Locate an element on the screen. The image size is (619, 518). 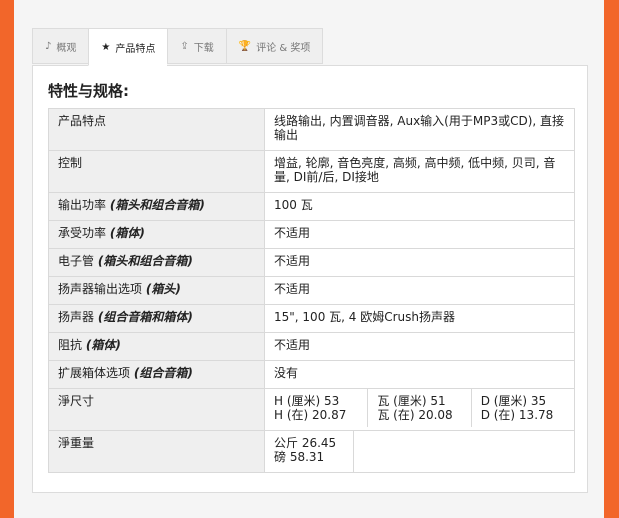
weight-lb: 磅 58.31 is located at coordinates (299, 457).